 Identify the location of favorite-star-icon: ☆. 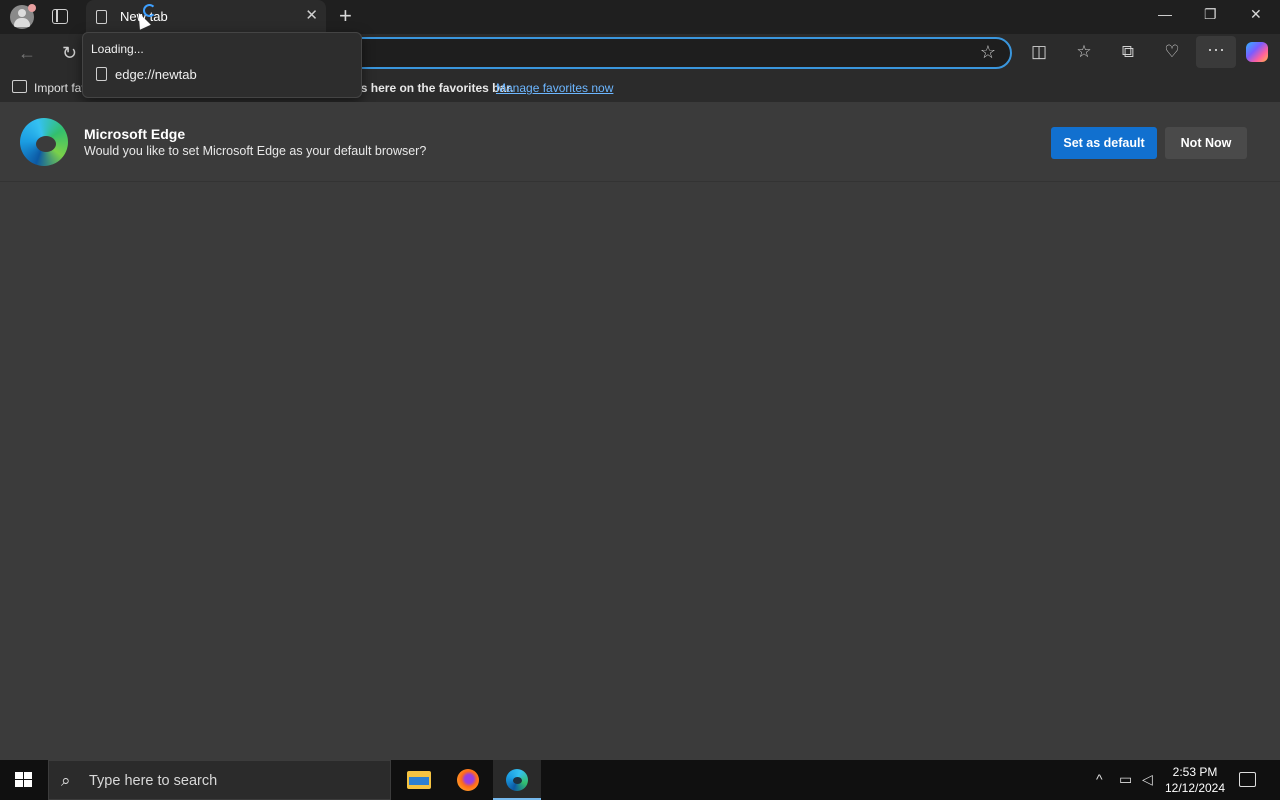
(988, 52).